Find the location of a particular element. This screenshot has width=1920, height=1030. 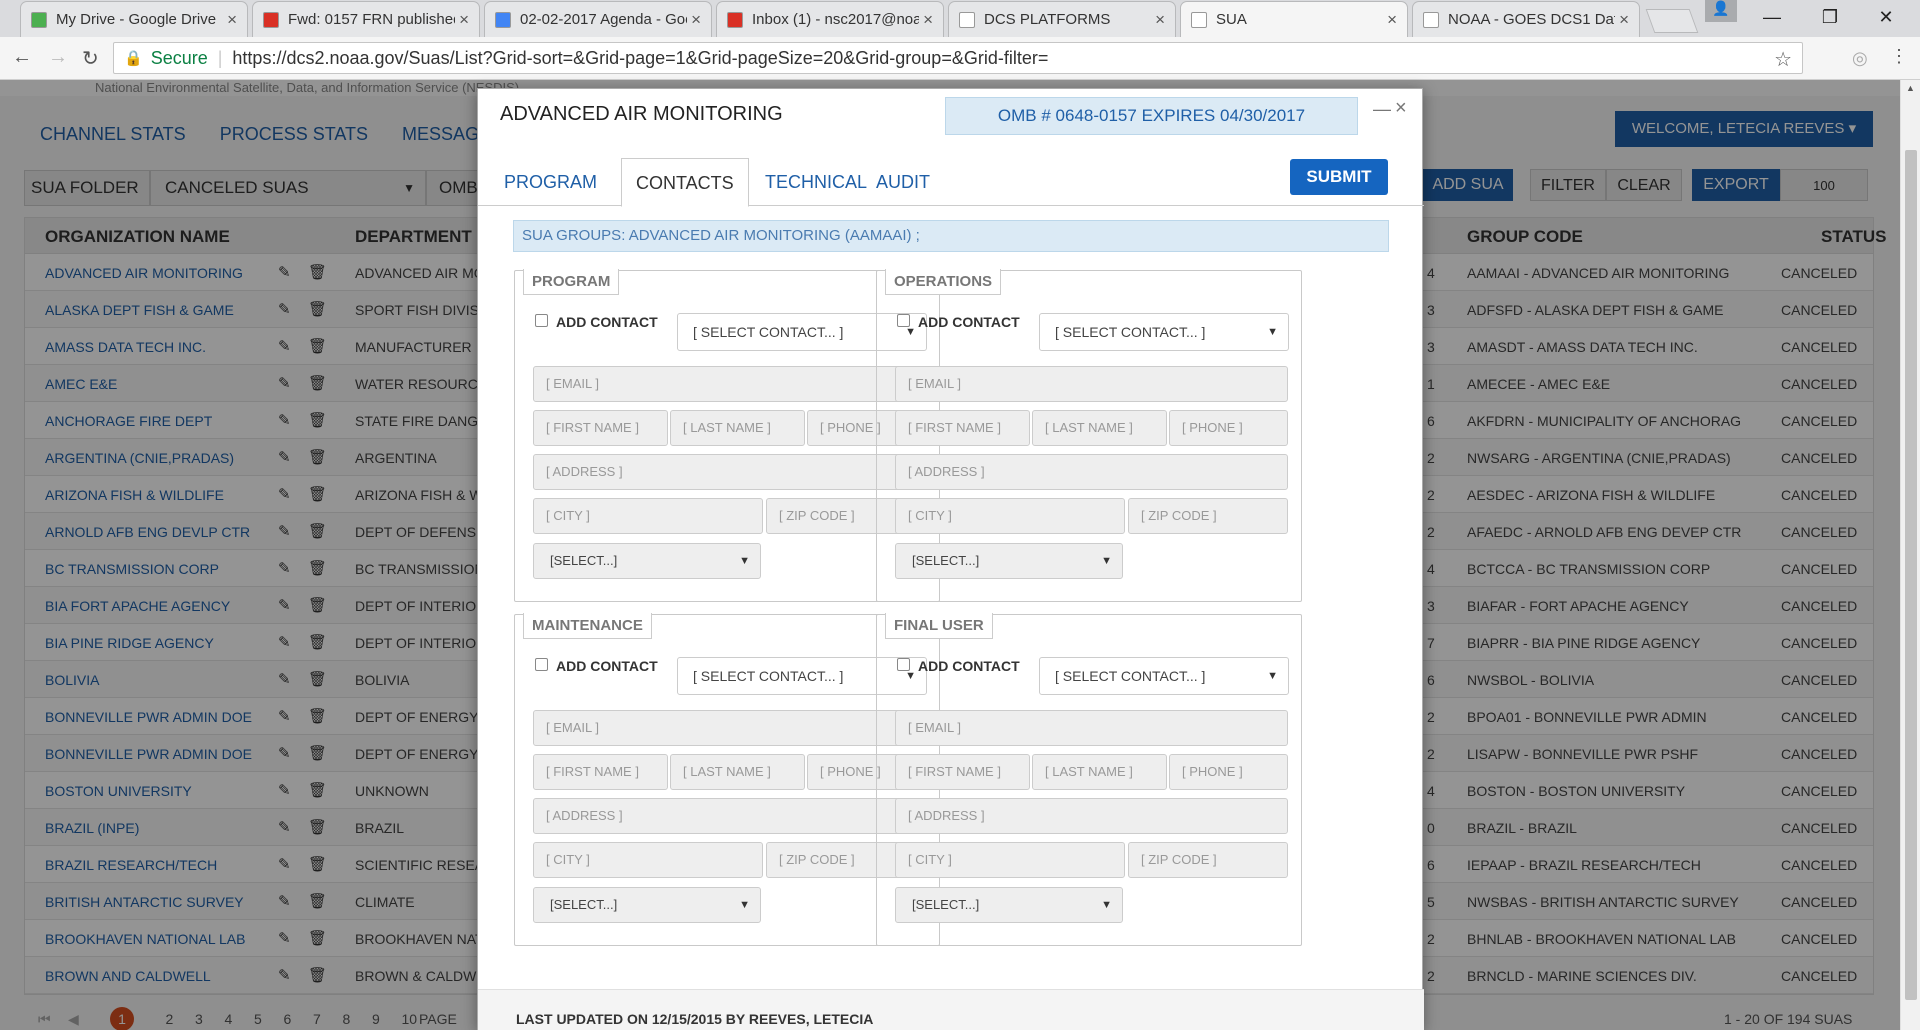

browser-tab: Inbox (1) - nsc2017@noaa.gov× is located at coordinates (830, 19).